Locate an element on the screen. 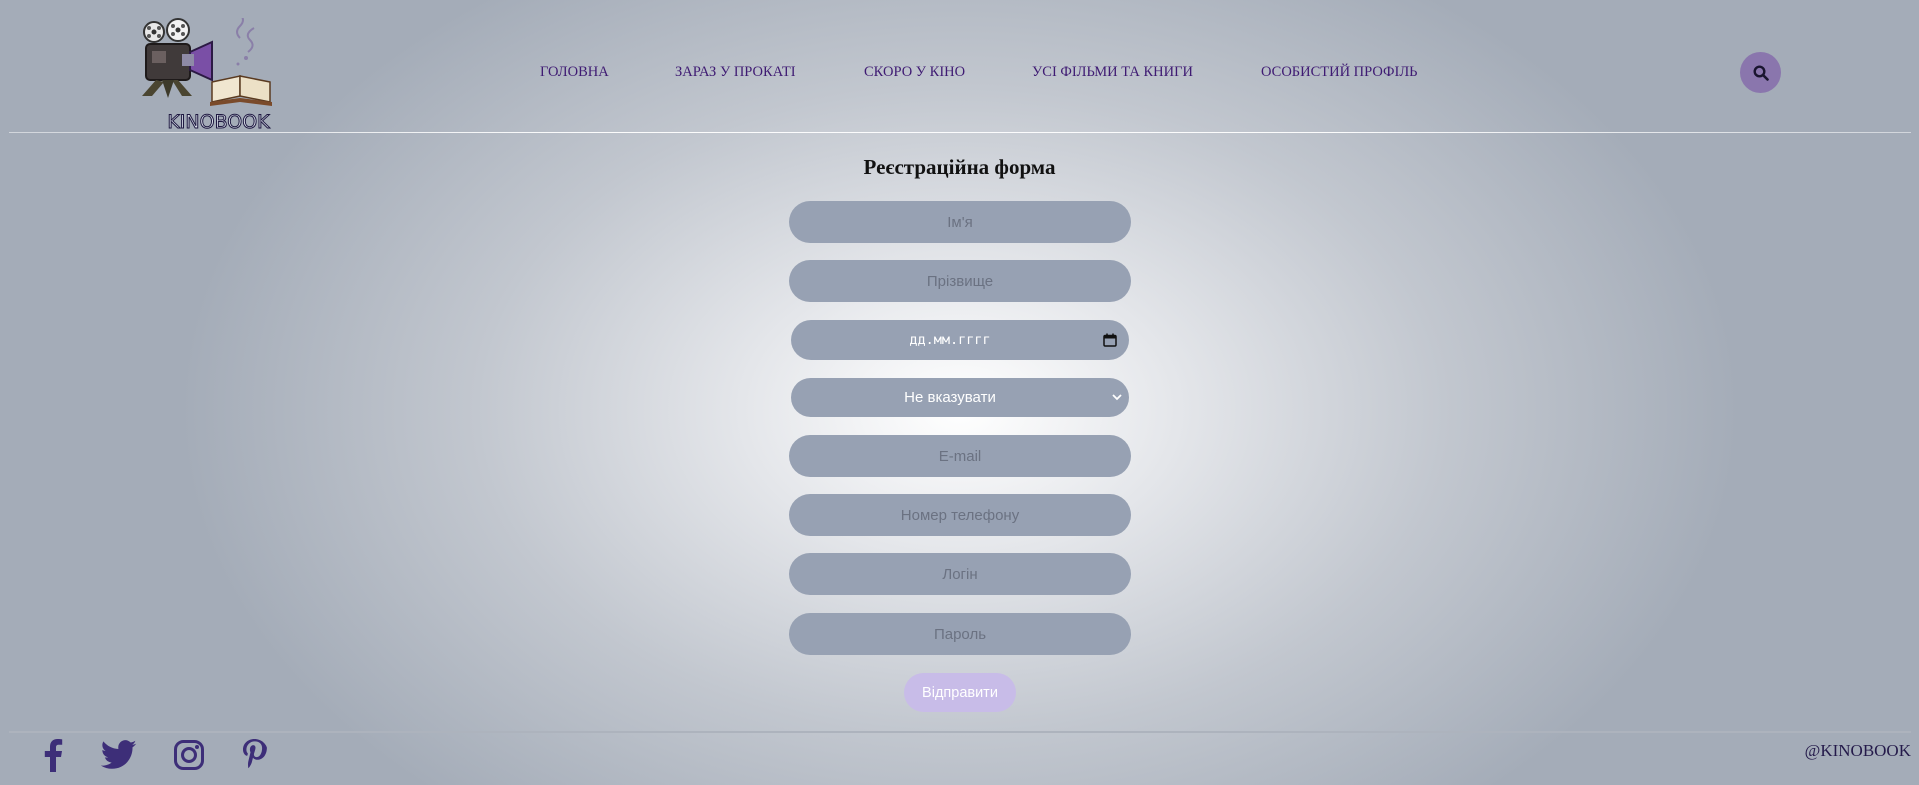 The height and width of the screenshot is (785, 1919). email-input is located at coordinates (960, 456).